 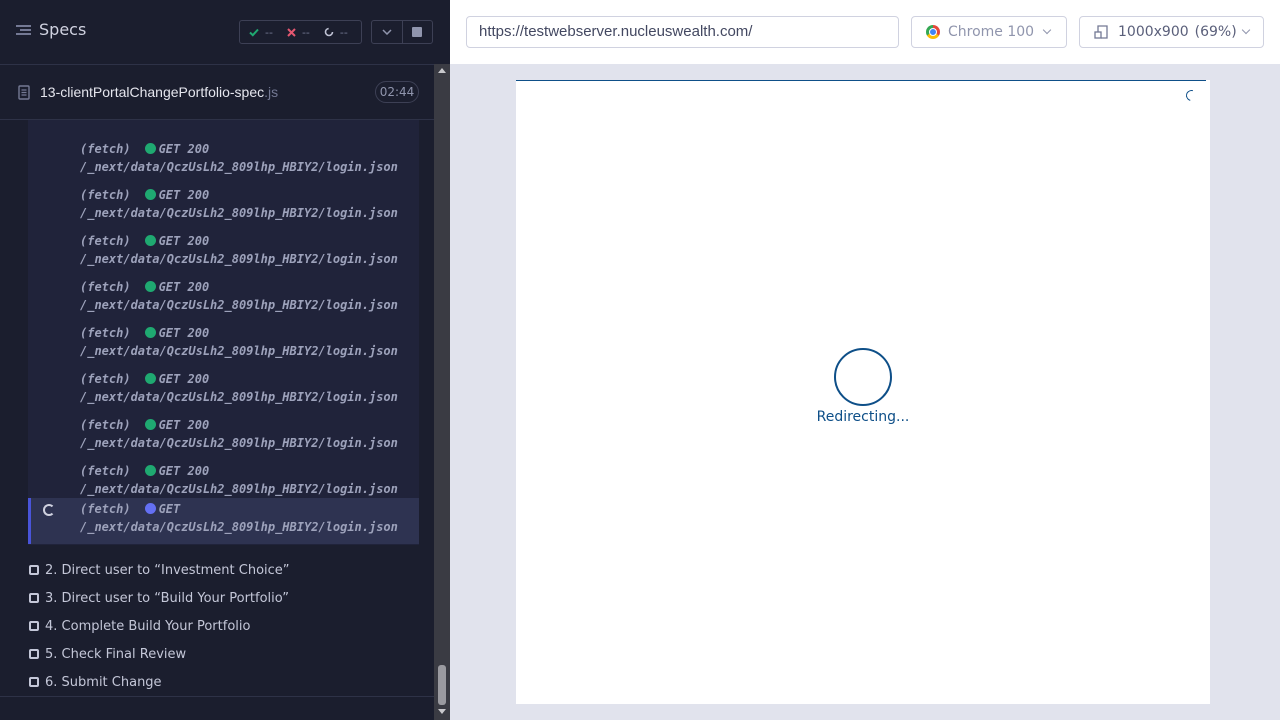 What do you see at coordinates (291, 32) in the screenshot?
I see `cross-icon` at bounding box center [291, 32].